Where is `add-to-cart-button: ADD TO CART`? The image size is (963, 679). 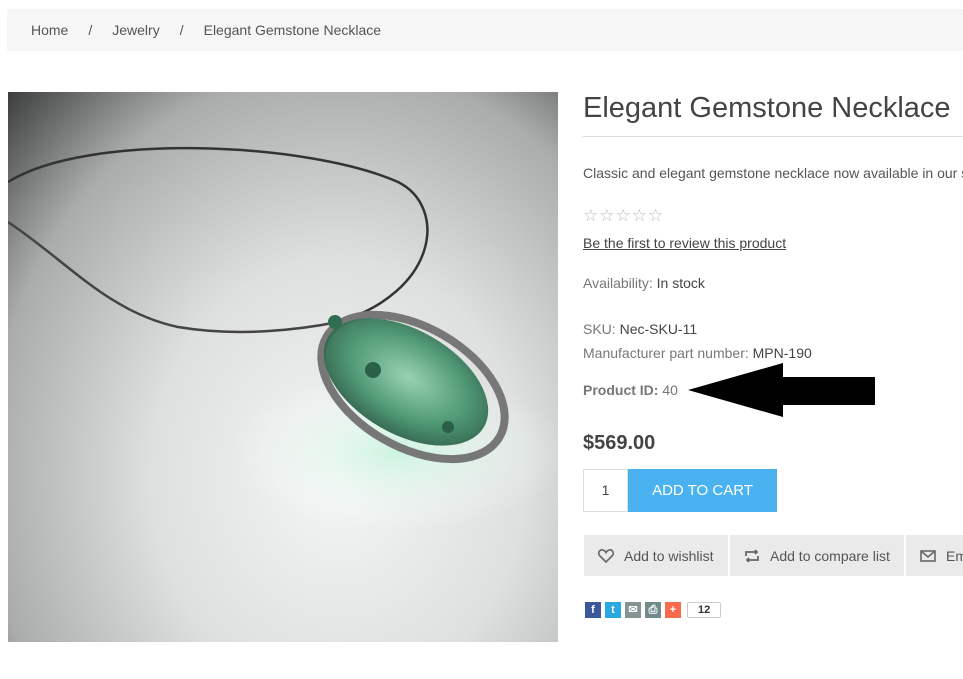
add-to-cart-button: ADD TO CART is located at coordinates (702, 490).